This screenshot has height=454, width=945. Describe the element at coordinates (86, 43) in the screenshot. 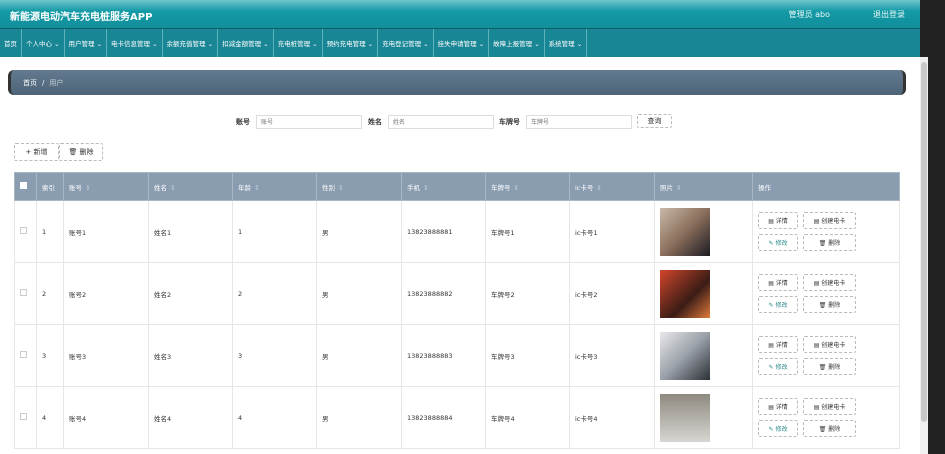

I see `nav-item-2: 用户管理 ⌄` at that location.